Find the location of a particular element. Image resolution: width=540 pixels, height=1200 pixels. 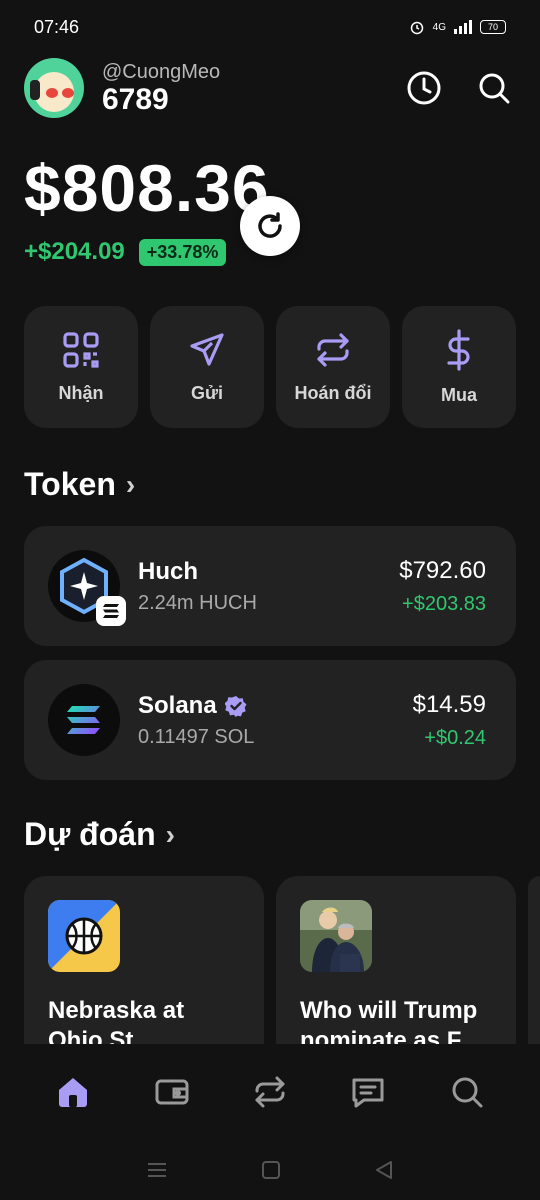

swap-label: Hoán đổi is located at coordinates (333, 392).